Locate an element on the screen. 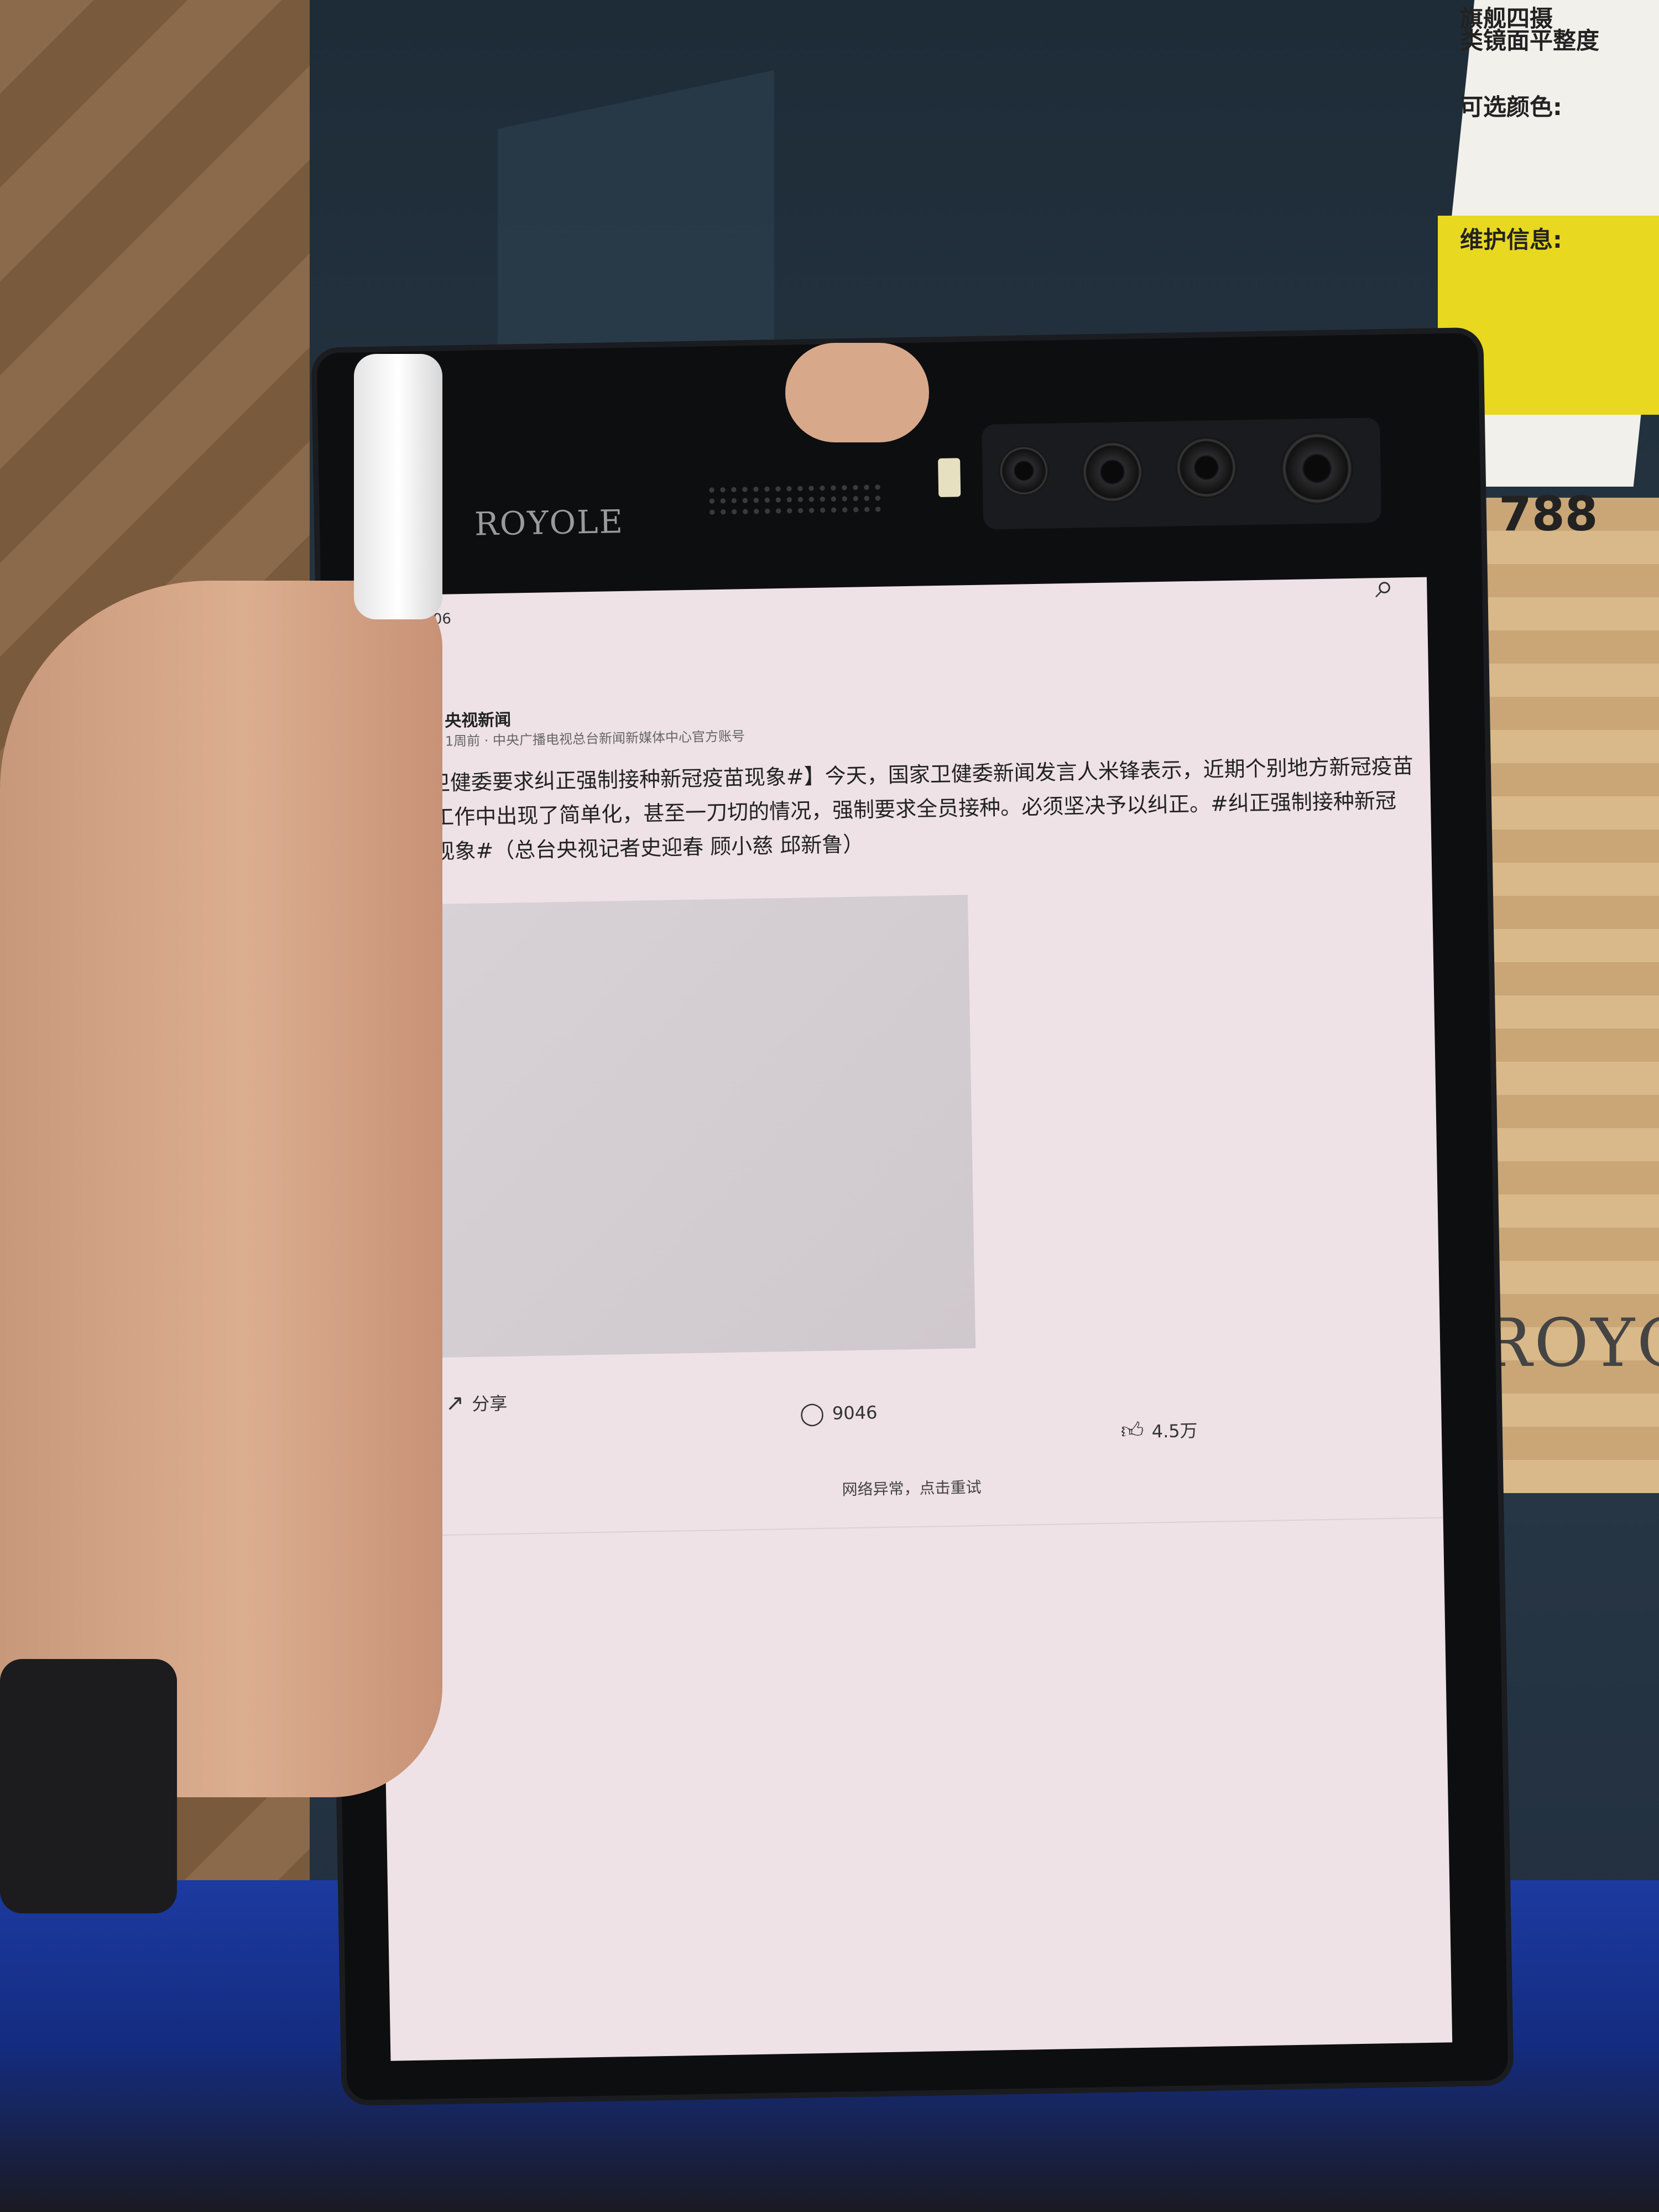 The image size is (1659, 2212). card-price: 788 is located at coordinates (1549, 514).